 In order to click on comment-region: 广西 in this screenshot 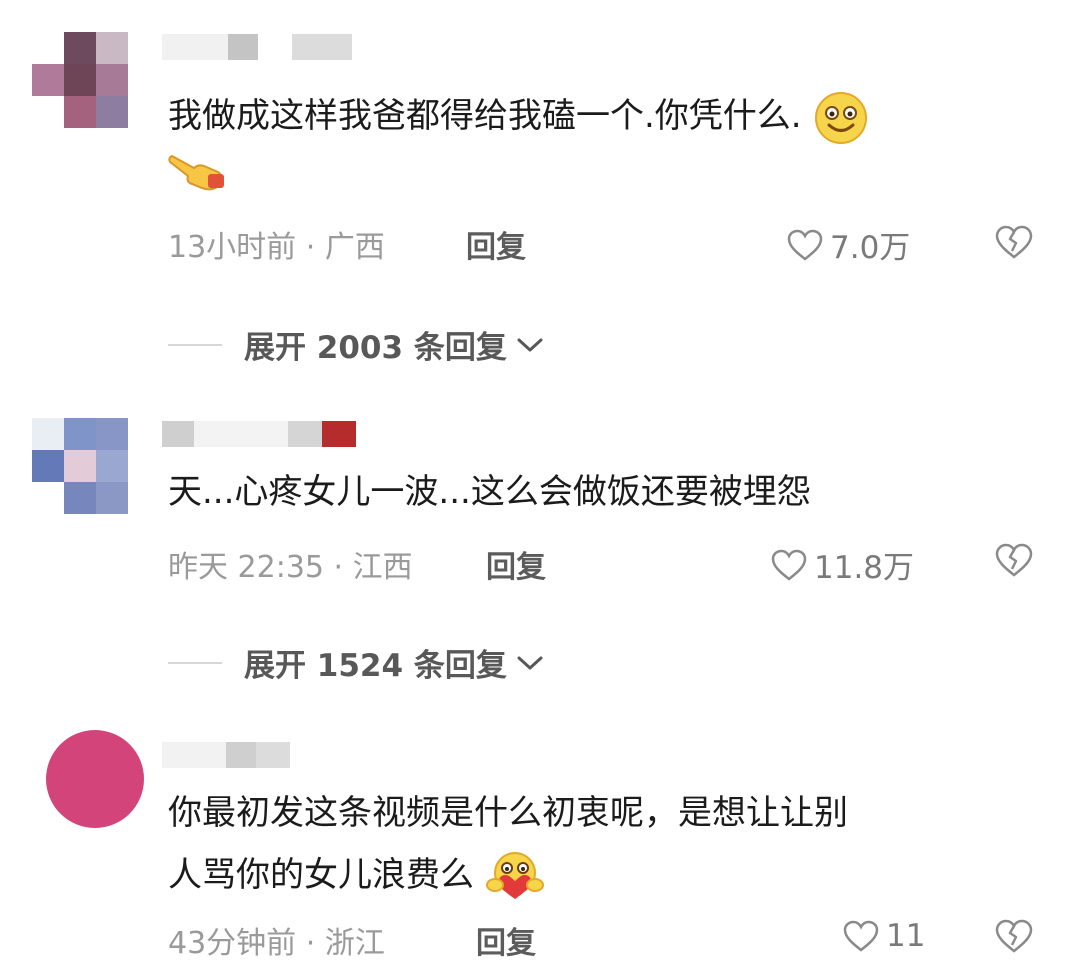, I will do `click(354, 247)`.